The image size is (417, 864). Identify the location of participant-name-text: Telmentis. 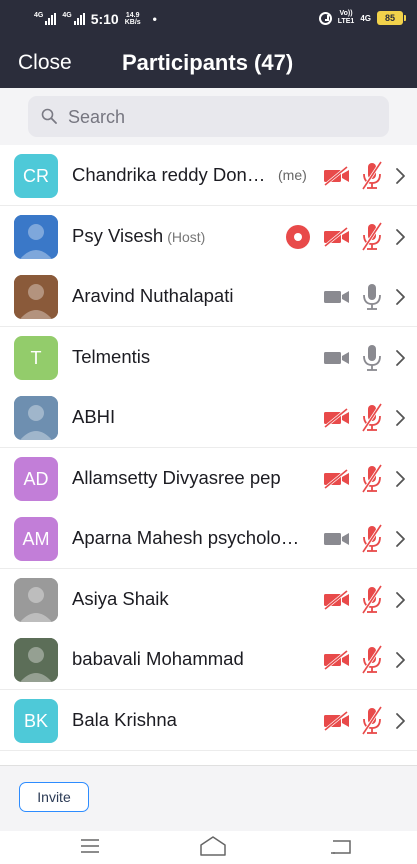
(111, 356).